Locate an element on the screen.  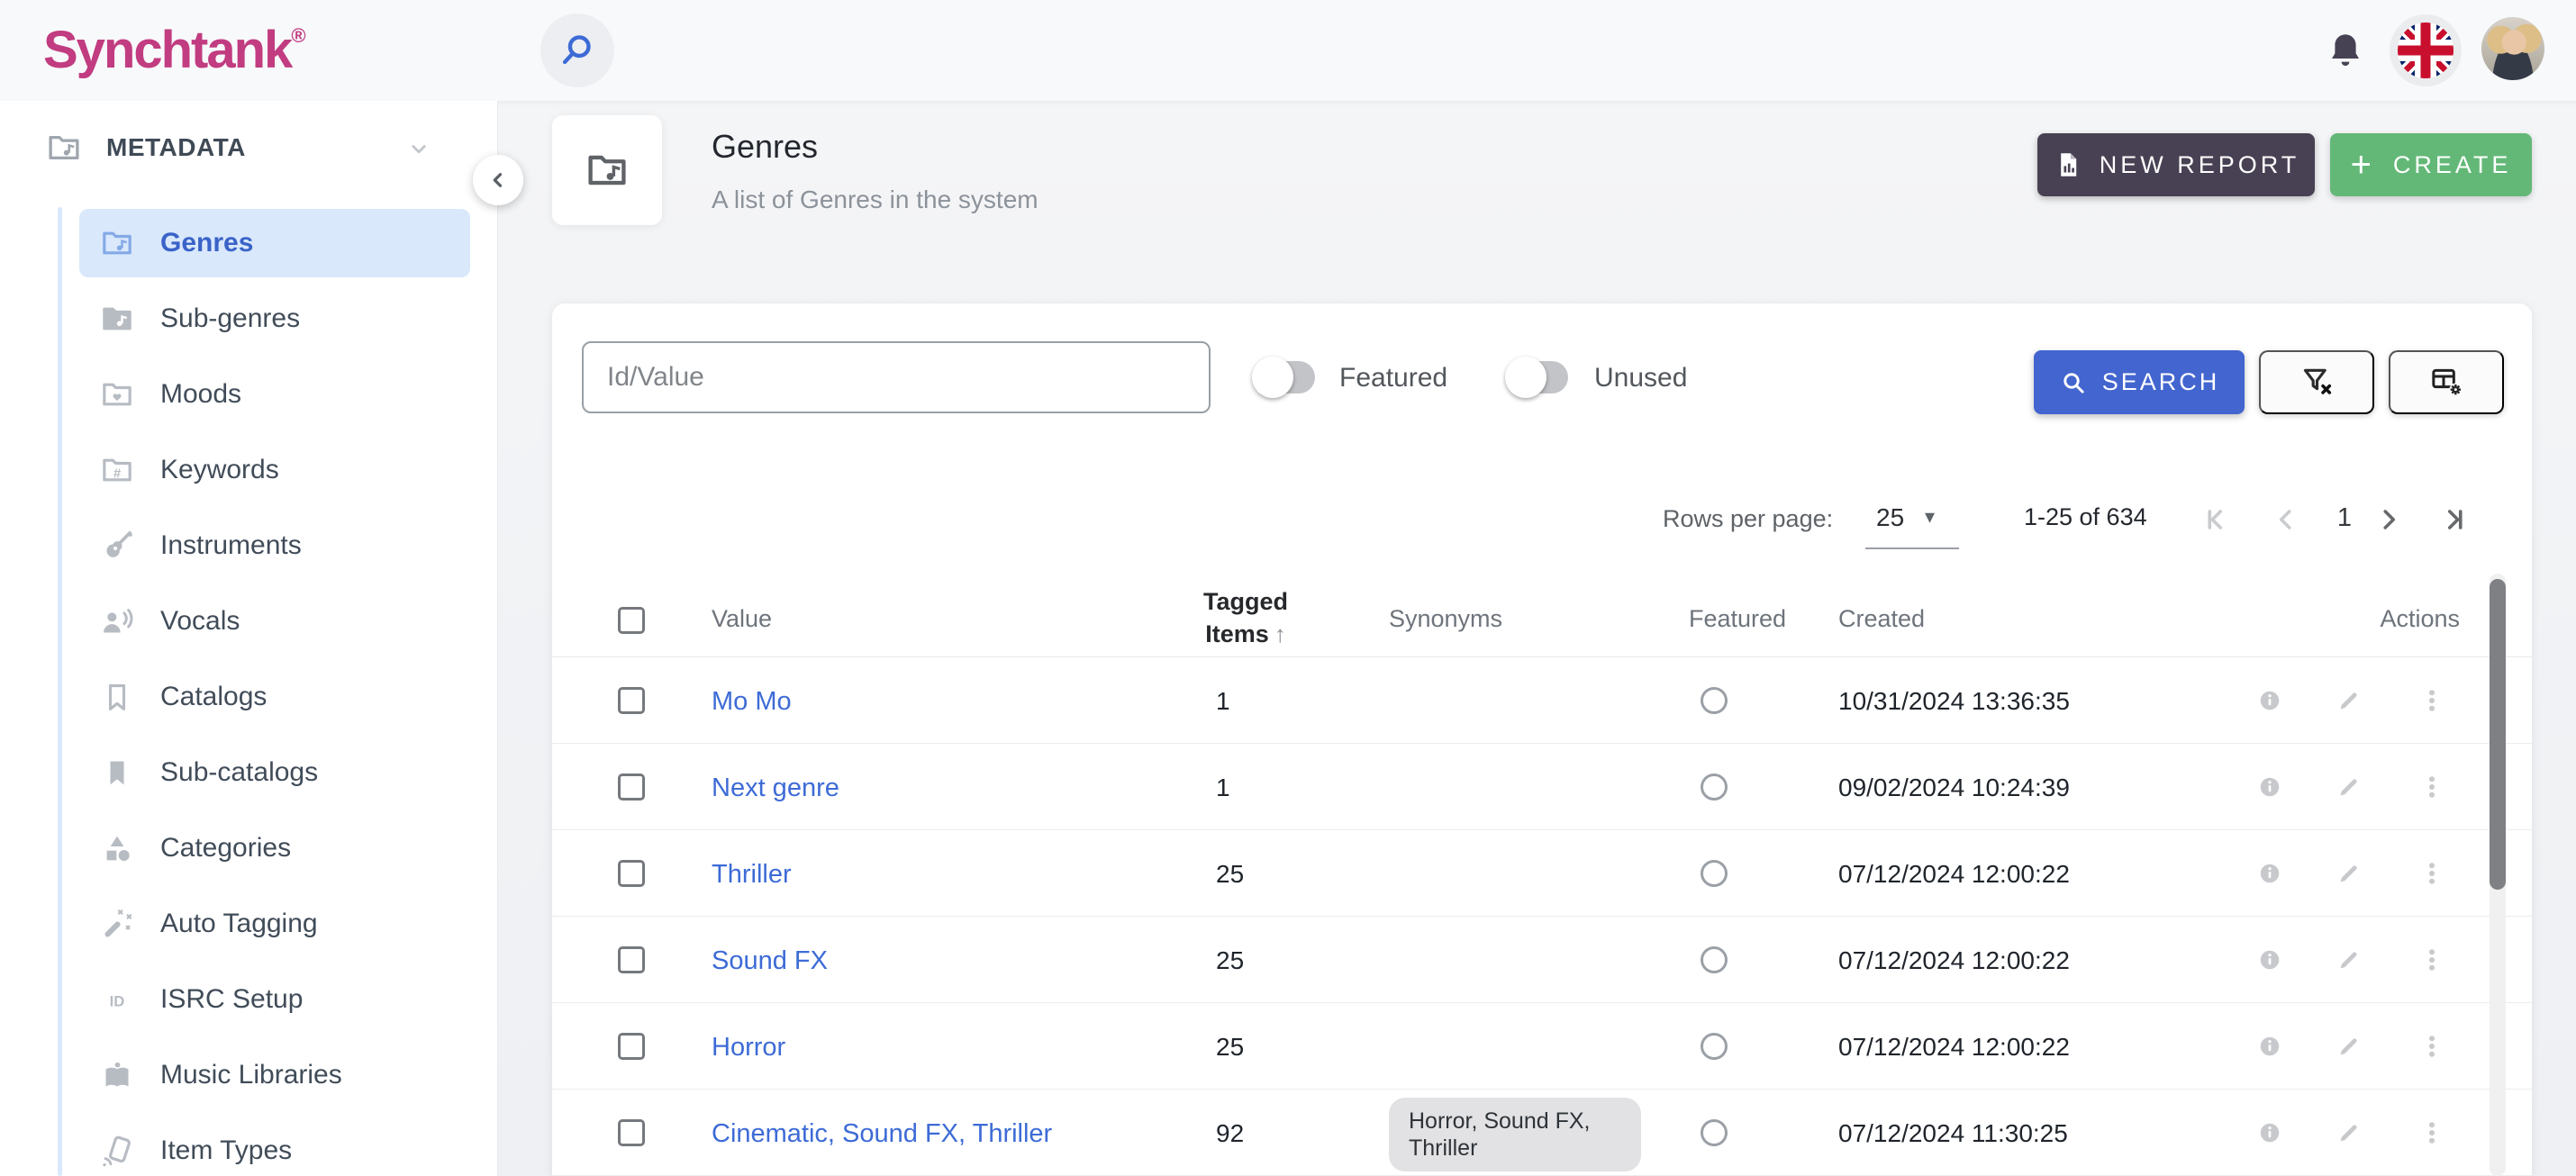
table-scrollbar-thumb is located at coordinates (2498, 734).